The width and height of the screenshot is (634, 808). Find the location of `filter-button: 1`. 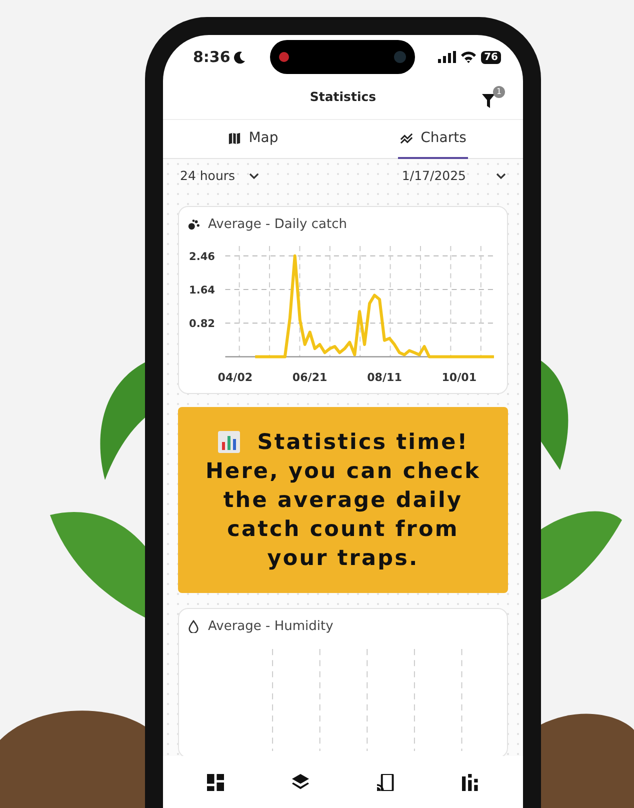

filter-button: 1 is located at coordinates (493, 97).